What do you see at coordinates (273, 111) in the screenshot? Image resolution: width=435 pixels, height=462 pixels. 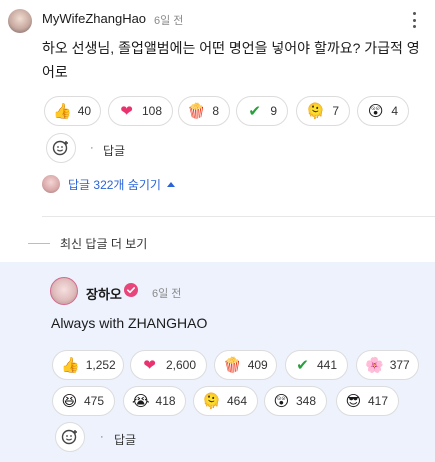 I see `reaction-count: 9` at bounding box center [273, 111].